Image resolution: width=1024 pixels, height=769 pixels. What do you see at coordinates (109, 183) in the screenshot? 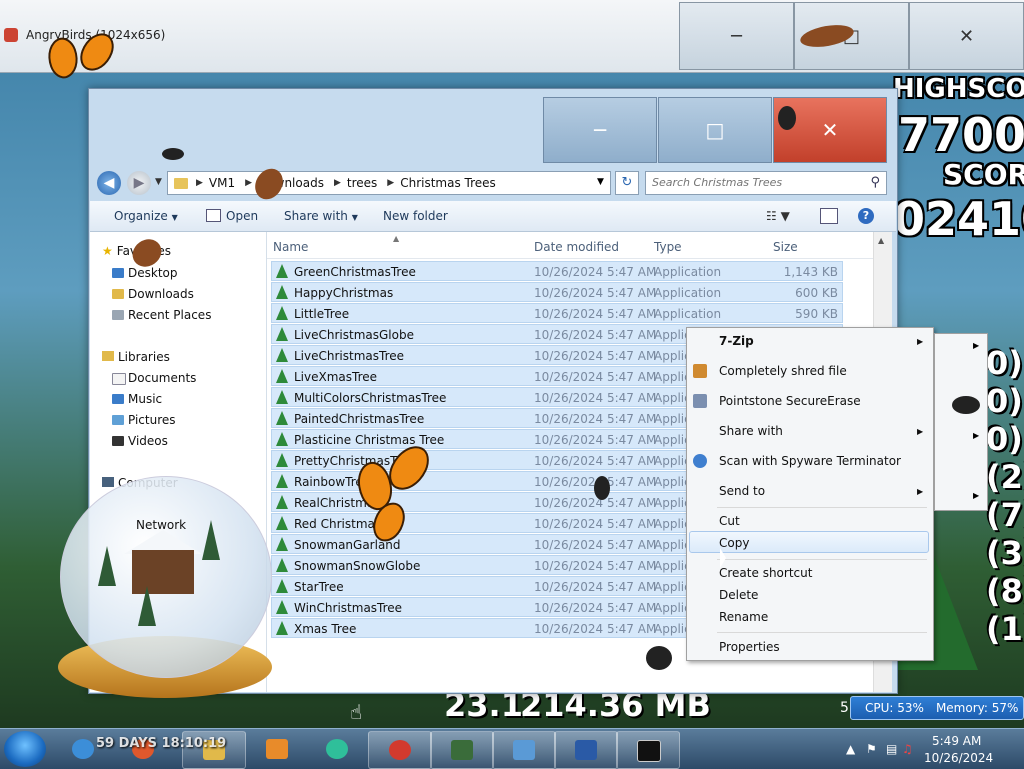
I see `back-button: ◀` at bounding box center [109, 183].